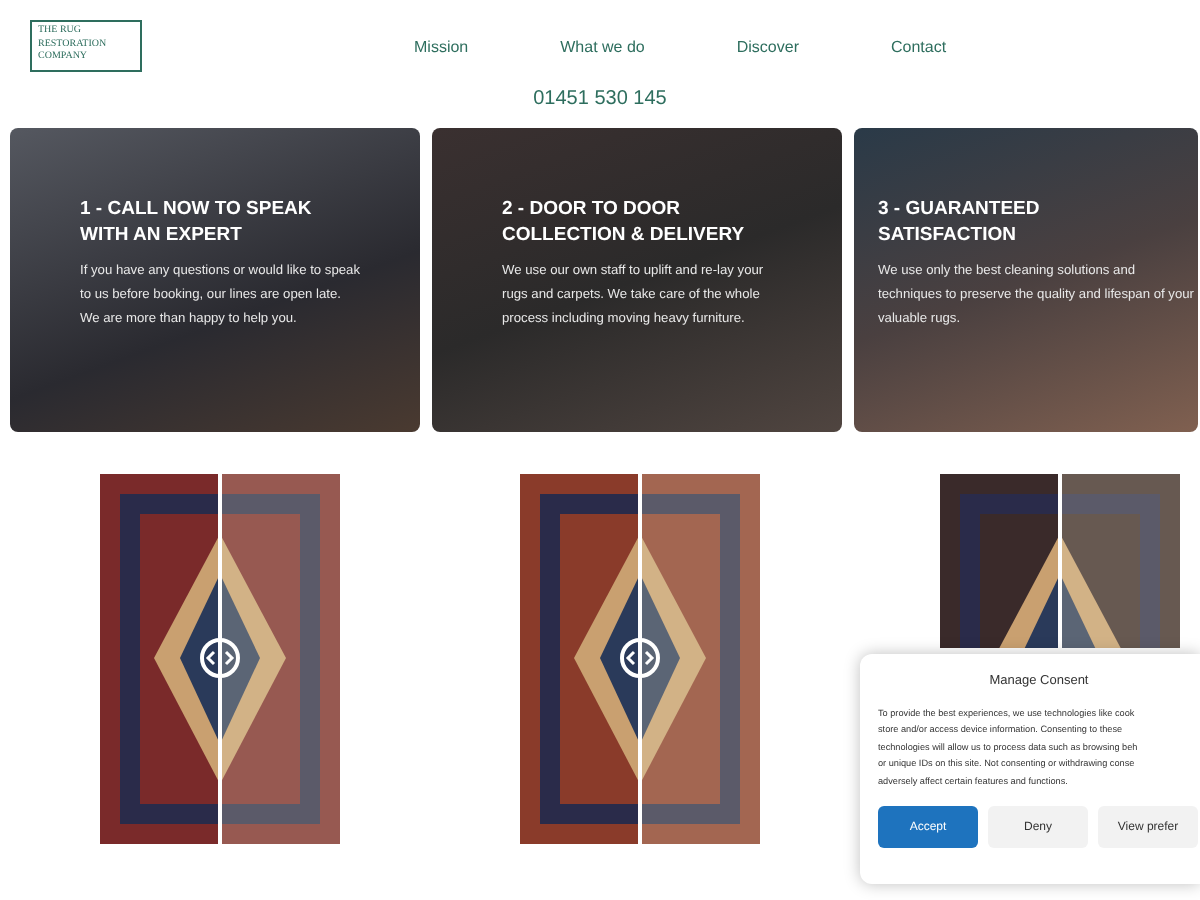 This screenshot has height=900, width=1200. What do you see at coordinates (441, 46) in the screenshot?
I see `nav-link: Mission` at bounding box center [441, 46].